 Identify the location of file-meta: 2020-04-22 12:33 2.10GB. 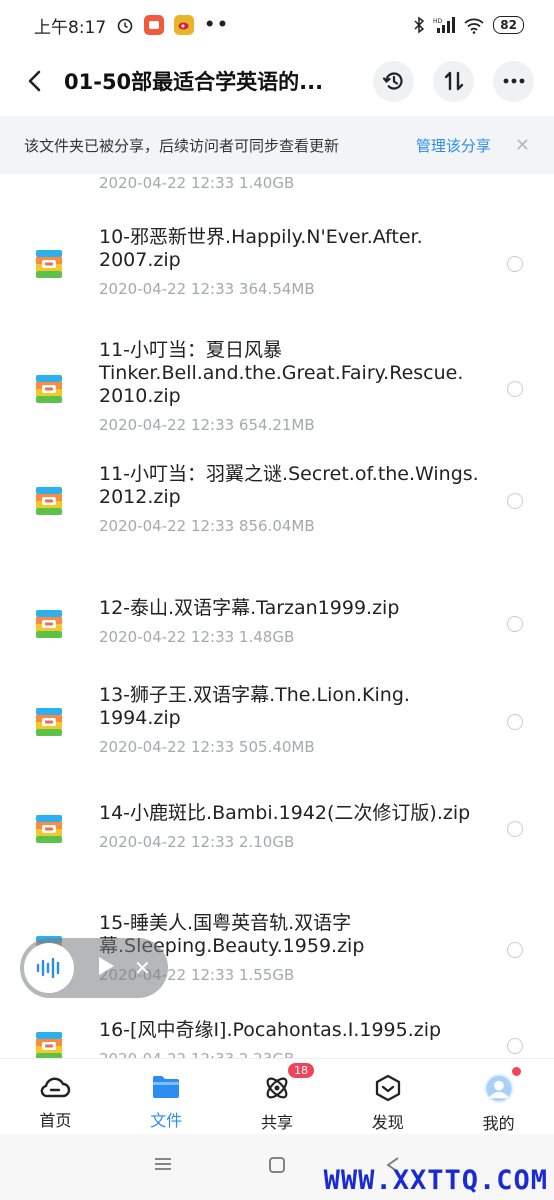
(197, 842).